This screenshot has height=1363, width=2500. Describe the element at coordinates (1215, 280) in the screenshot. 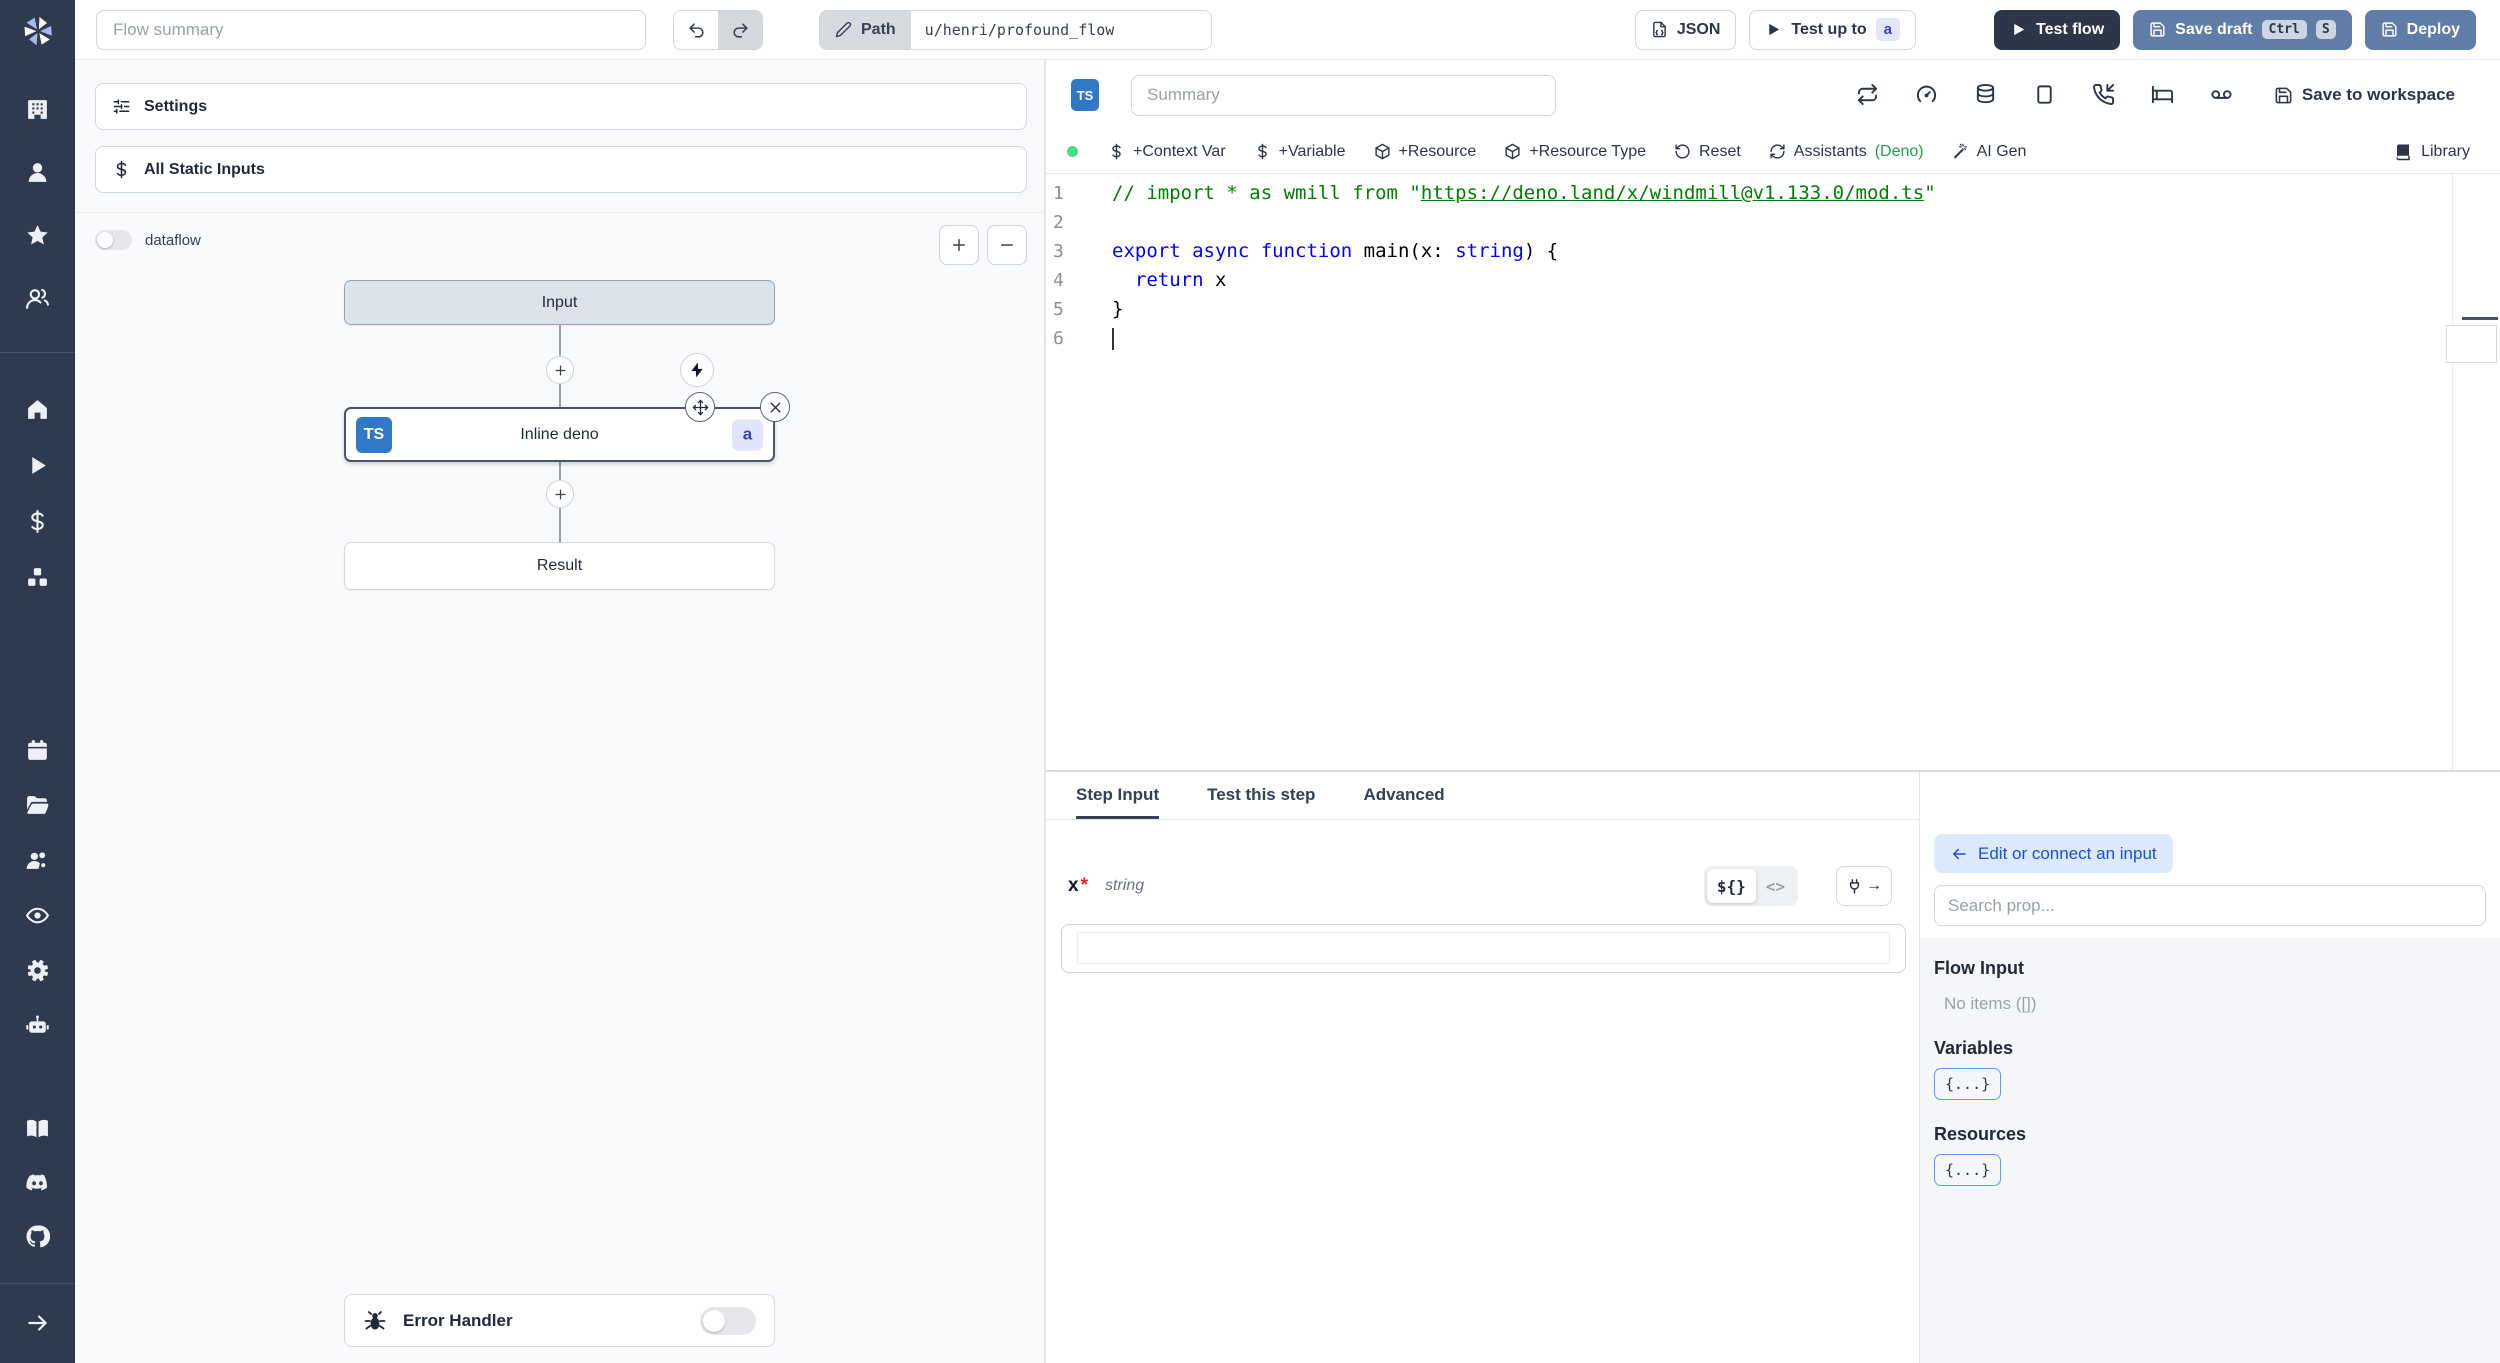

I see `code-token-plain: x` at that location.